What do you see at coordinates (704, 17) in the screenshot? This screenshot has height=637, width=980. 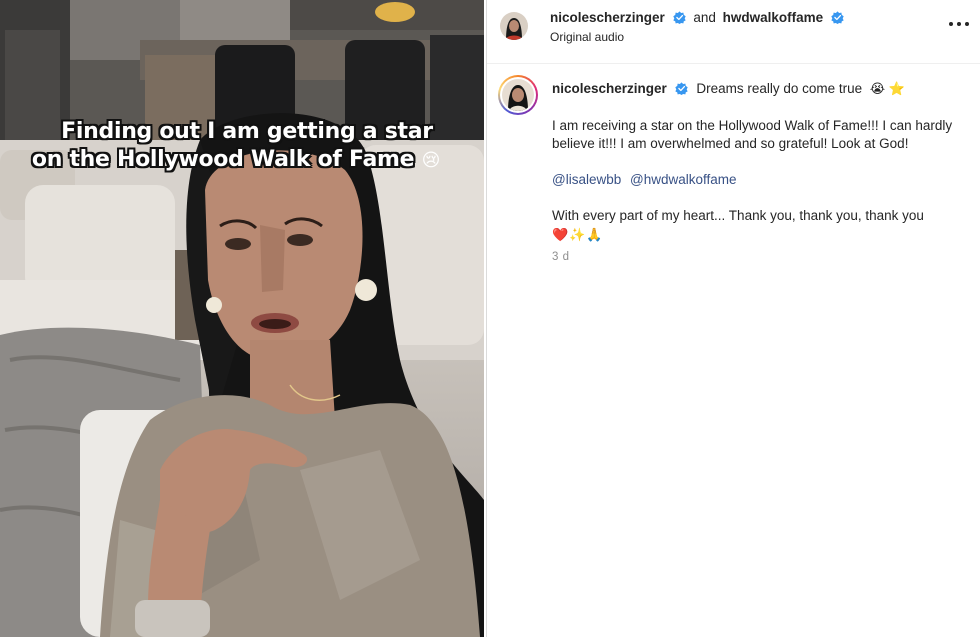 I see `collab-connector: and` at bounding box center [704, 17].